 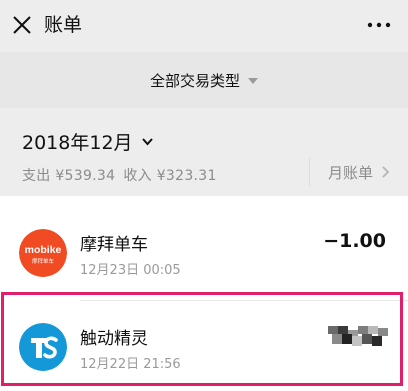 What do you see at coordinates (77, 143) in the screenshot?
I see `month-label: 2018年12月` at bounding box center [77, 143].